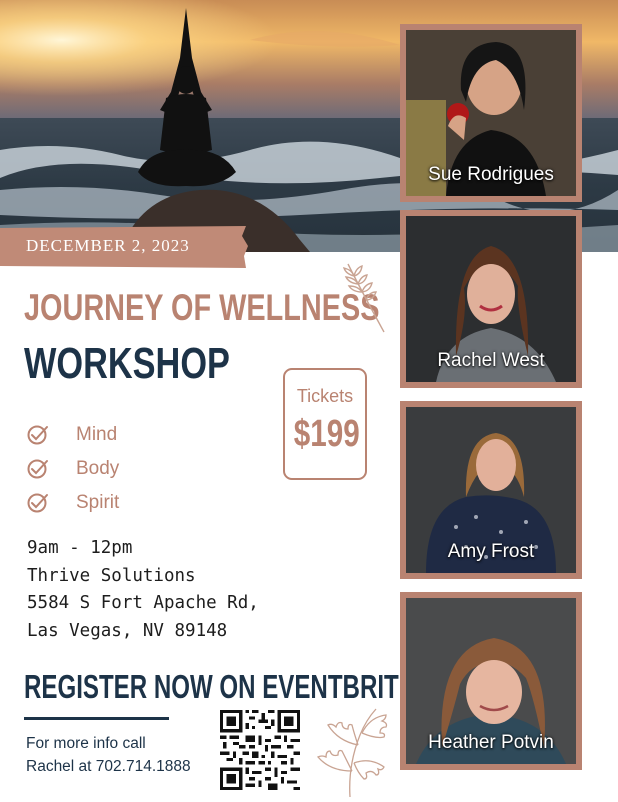 This screenshot has width=618, height=802. Describe the element at coordinates (127, 363) in the screenshot. I see `event-title-line2: WORKSHOP` at that location.